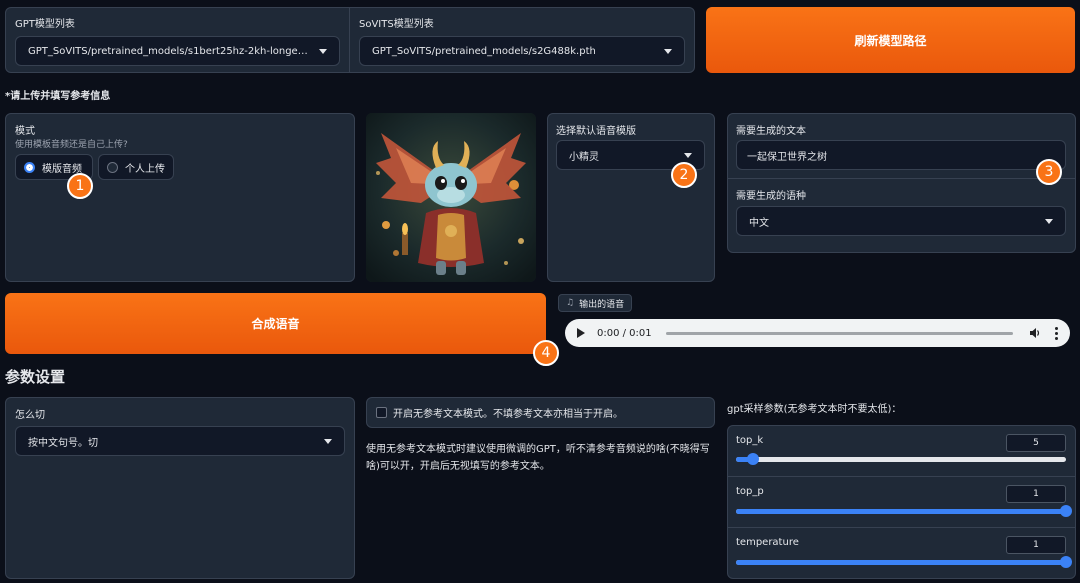 This screenshot has width=1080, height=583. What do you see at coordinates (581, 333) in the screenshot?
I see `play-icon` at bounding box center [581, 333].